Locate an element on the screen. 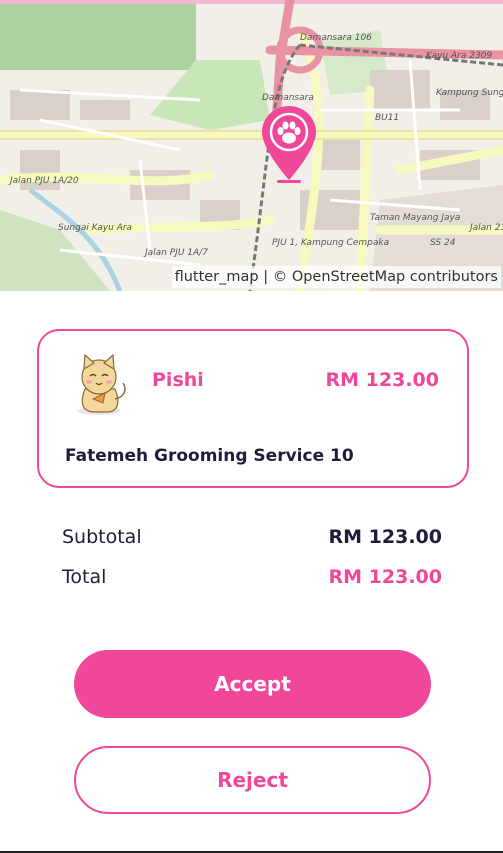 The height and width of the screenshot is (853, 503). accept-button: Accept is located at coordinates (252, 684).